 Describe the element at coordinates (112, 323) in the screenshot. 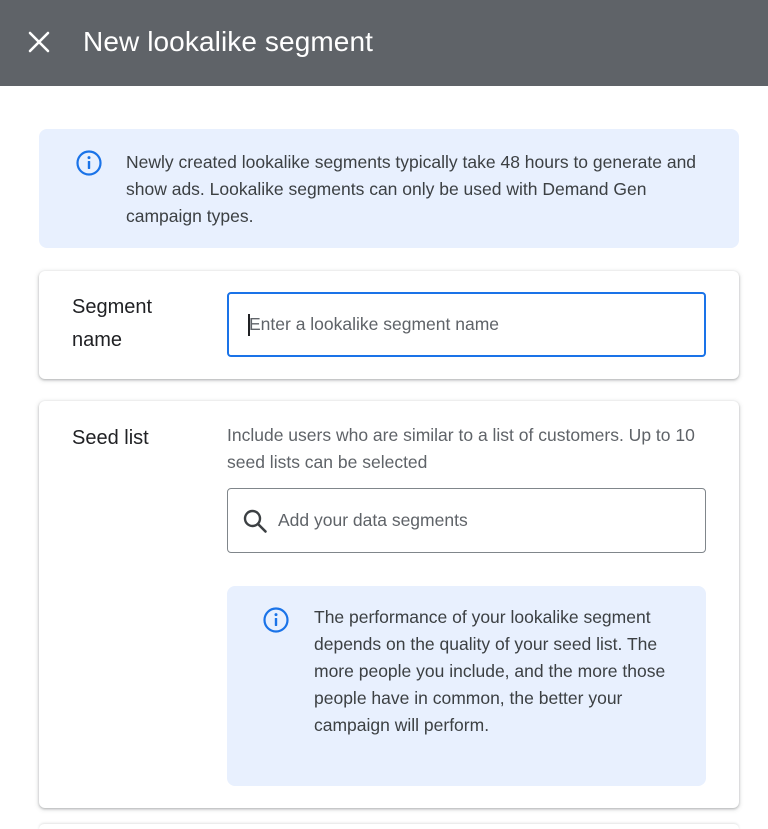

I see `segment-name-label: Segment name` at that location.